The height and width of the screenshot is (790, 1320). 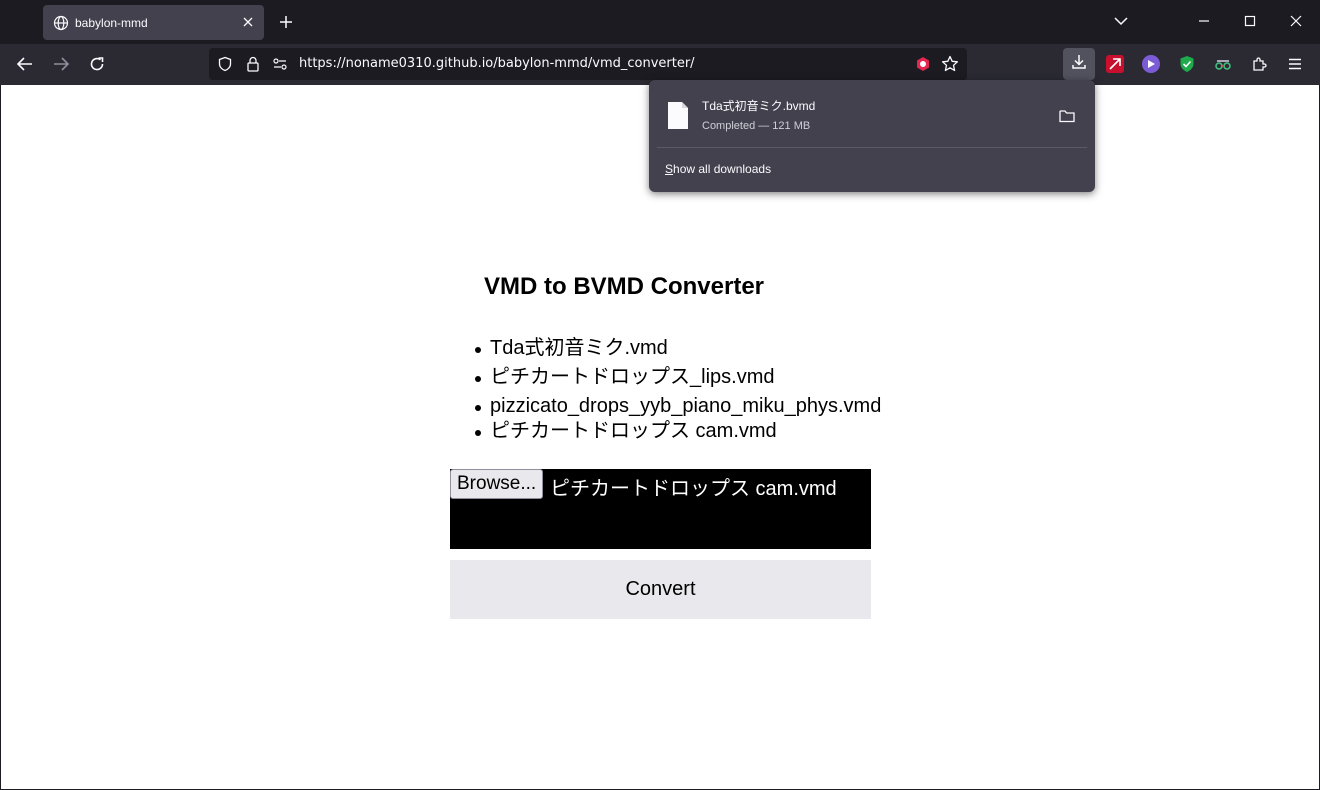 What do you see at coordinates (669, 169) in the screenshot?
I see `access-key: S` at bounding box center [669, 169].